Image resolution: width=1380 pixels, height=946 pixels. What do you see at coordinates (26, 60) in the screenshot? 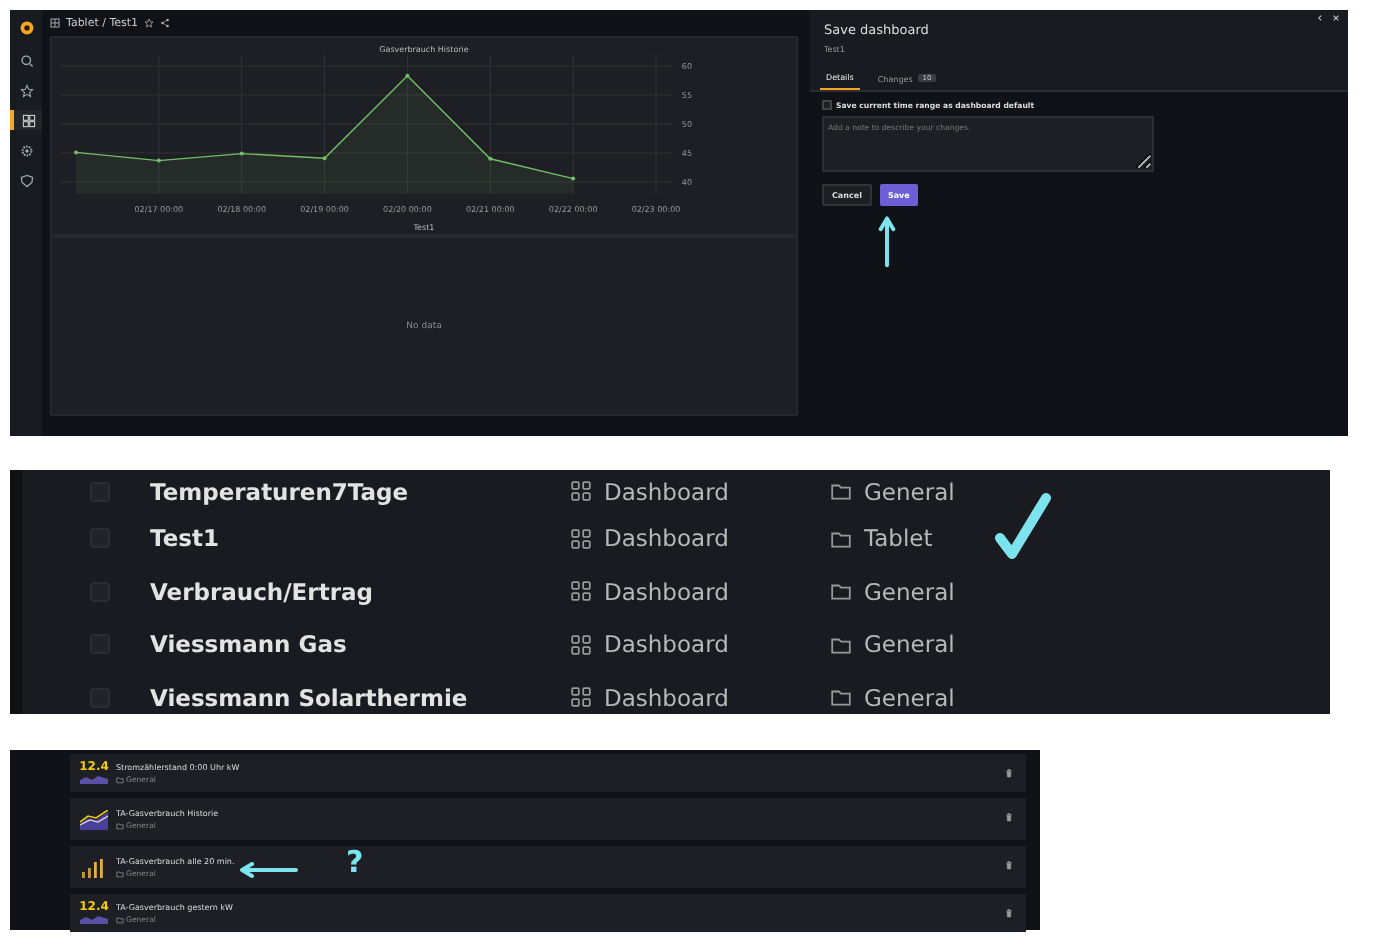
I see `search-icon` at bounding box center [26, 60].